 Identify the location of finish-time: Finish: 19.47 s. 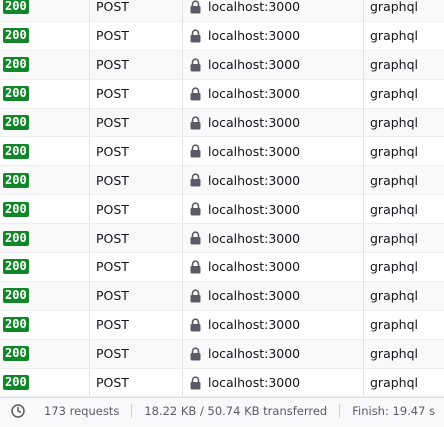
(394, 411).